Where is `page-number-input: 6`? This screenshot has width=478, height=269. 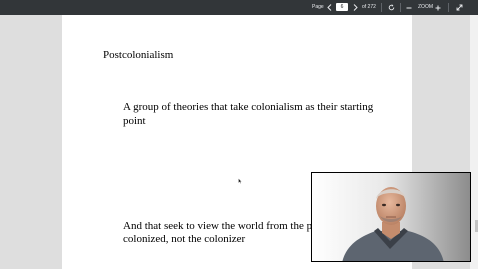
page-number-input: 6 is located at coordinates (342, 7).